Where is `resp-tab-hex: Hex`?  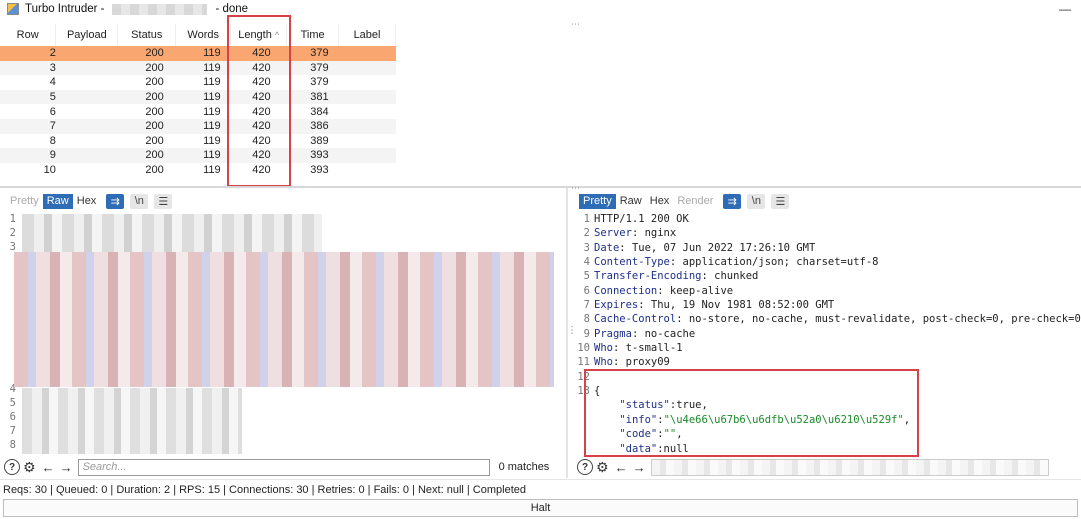
resp-tab-hex: Hex is located at coordinates (660, 201).